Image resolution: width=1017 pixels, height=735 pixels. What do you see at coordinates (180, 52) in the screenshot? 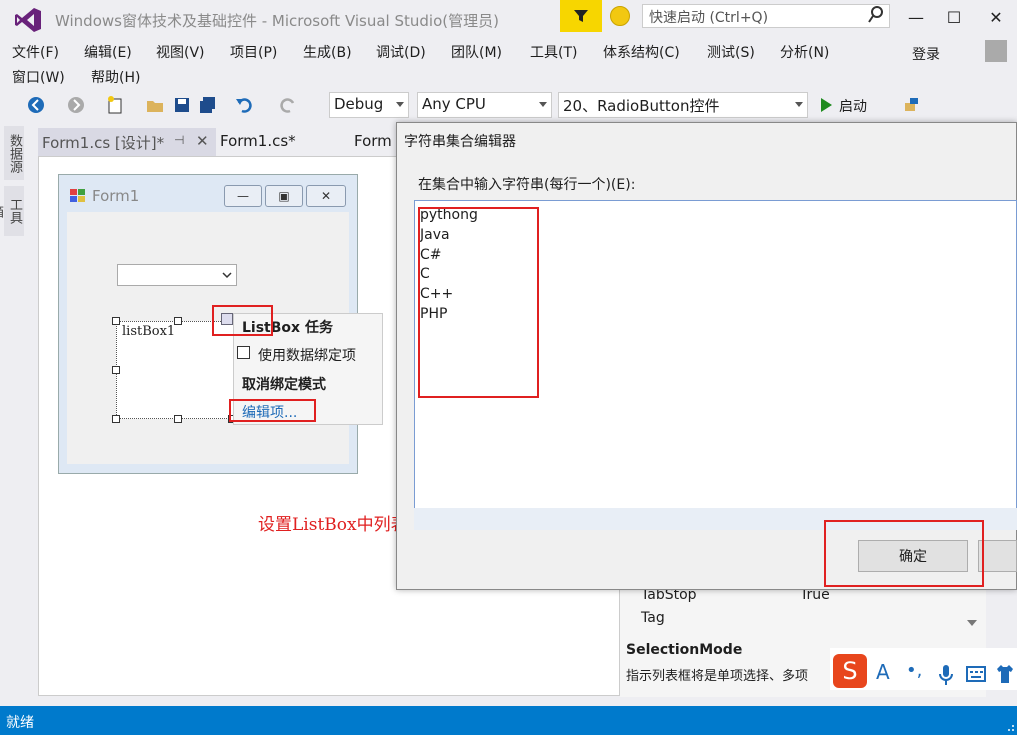
I see `menu-view: 视图(V)` at bounding box center [180, 52].